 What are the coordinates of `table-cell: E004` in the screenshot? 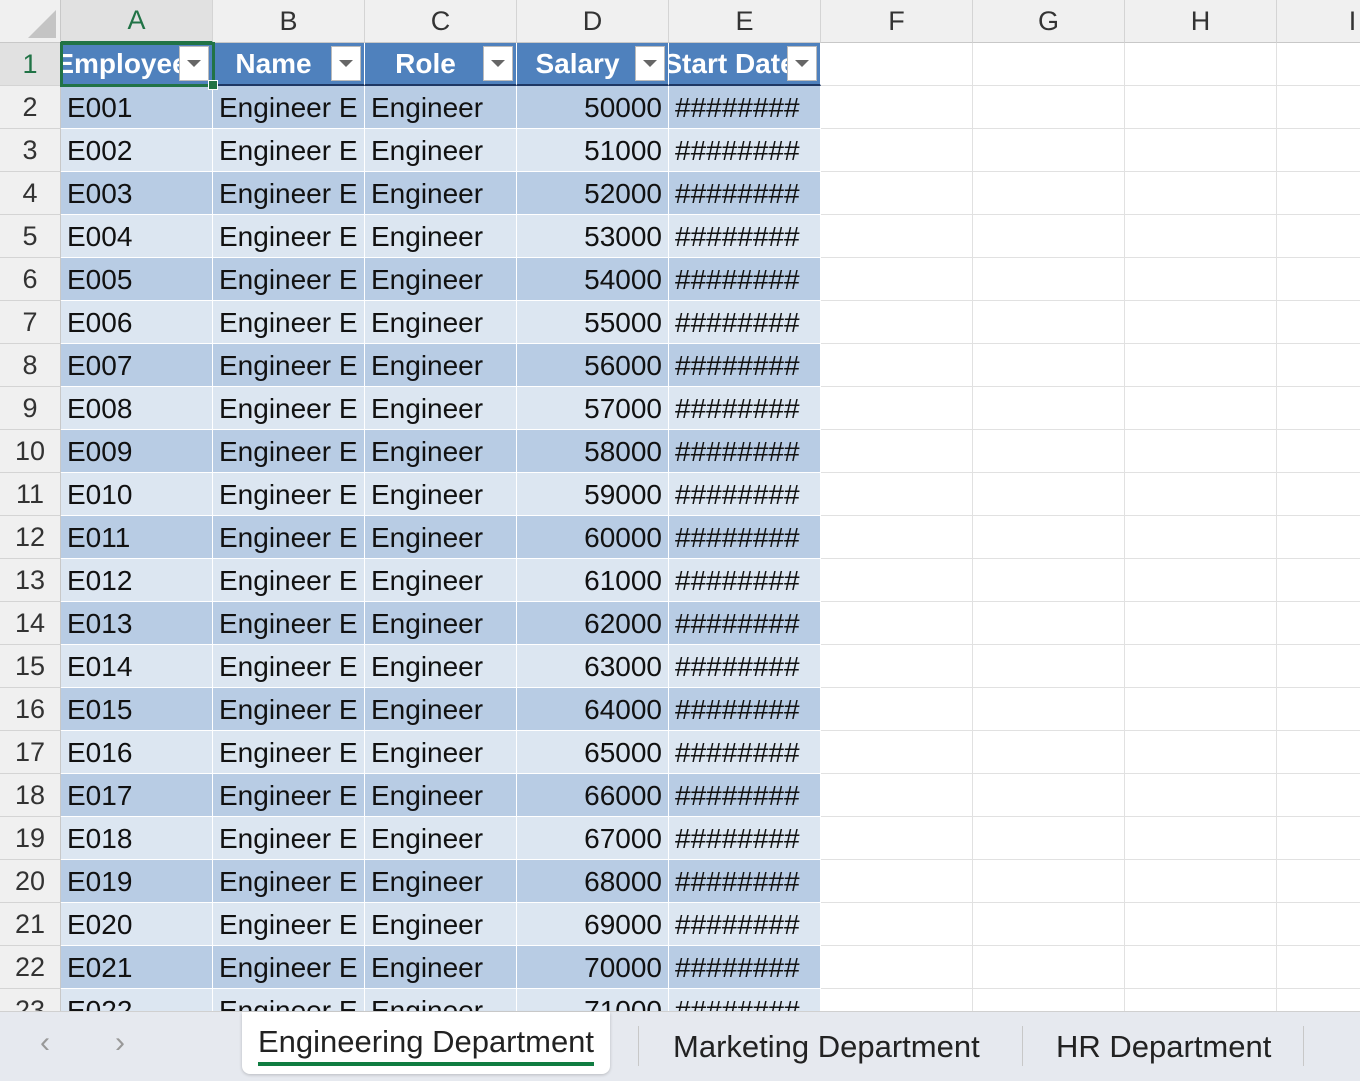 It's located at (137, 236).